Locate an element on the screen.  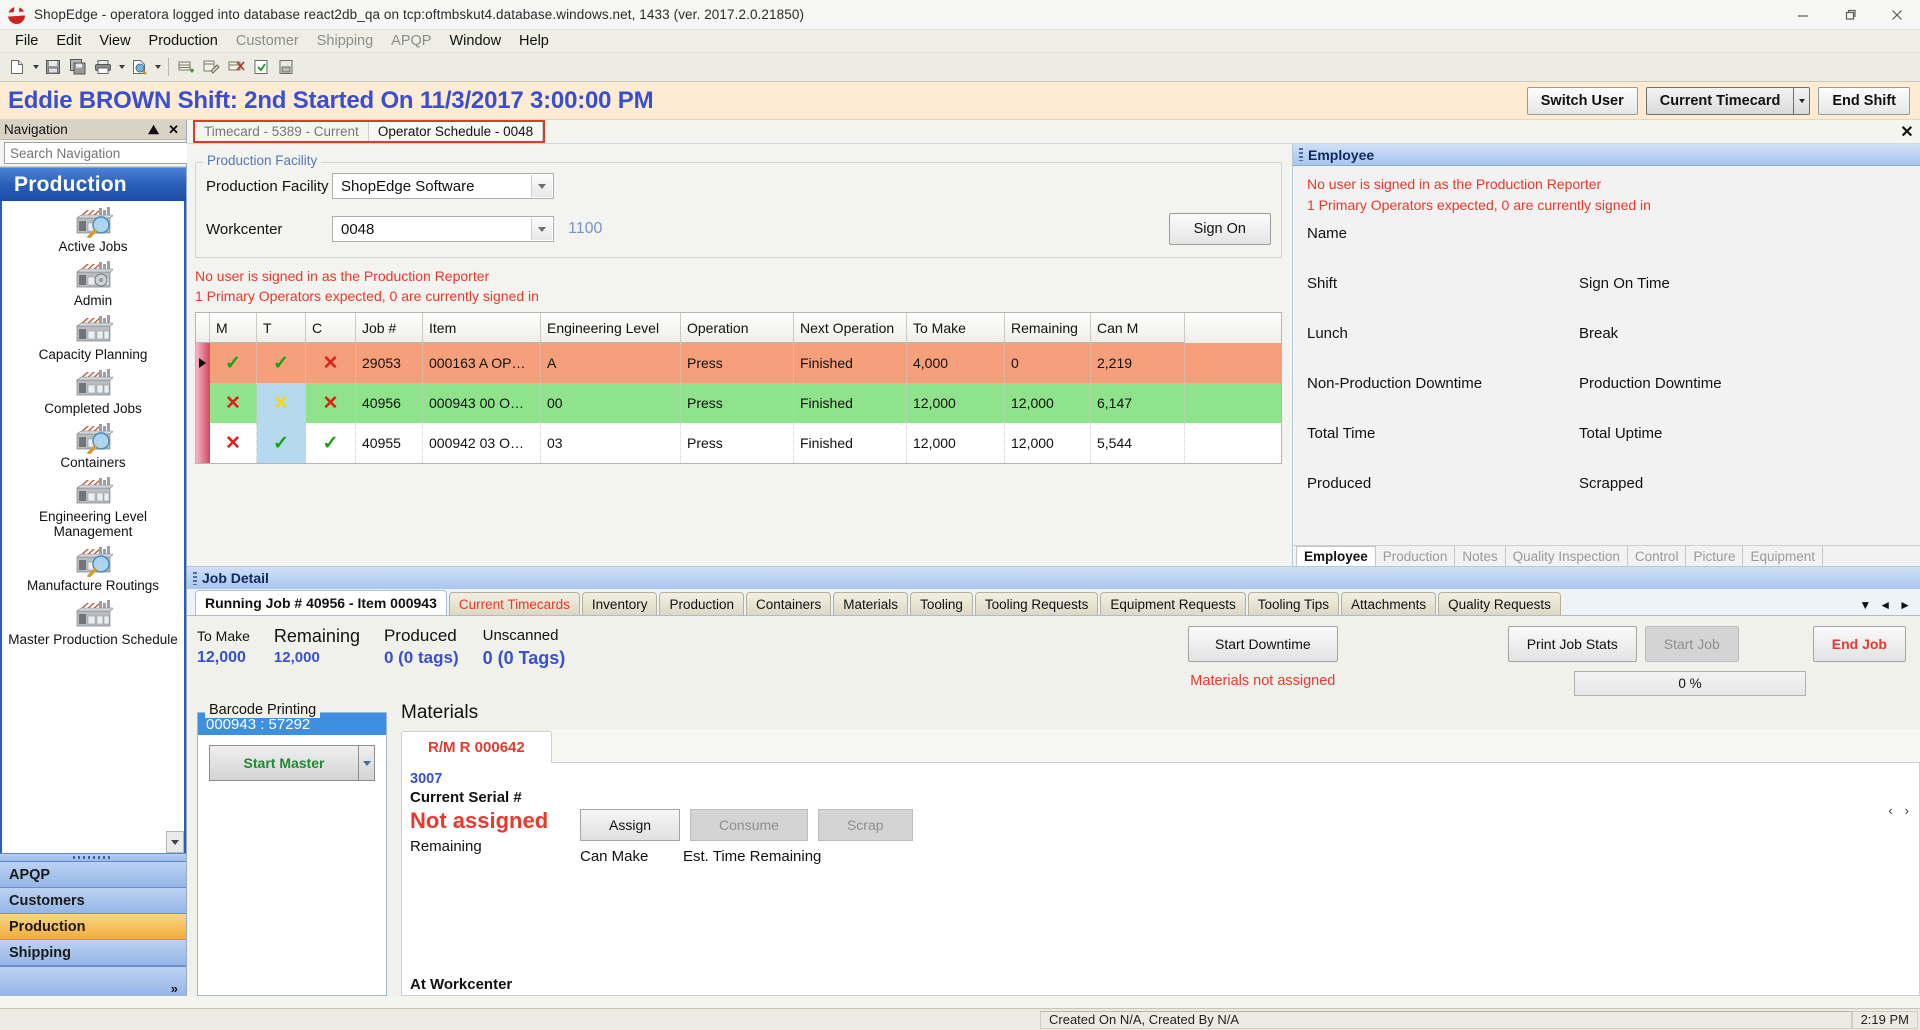
document-tab-1: Timecard - 5389 - Current is located at coordinates (281, 131).